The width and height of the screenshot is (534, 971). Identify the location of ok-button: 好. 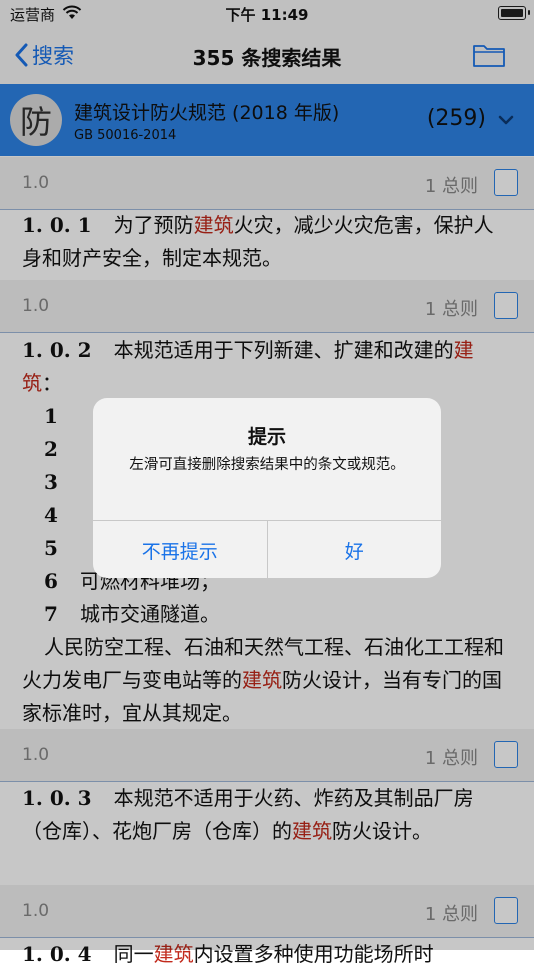
(354, 549).